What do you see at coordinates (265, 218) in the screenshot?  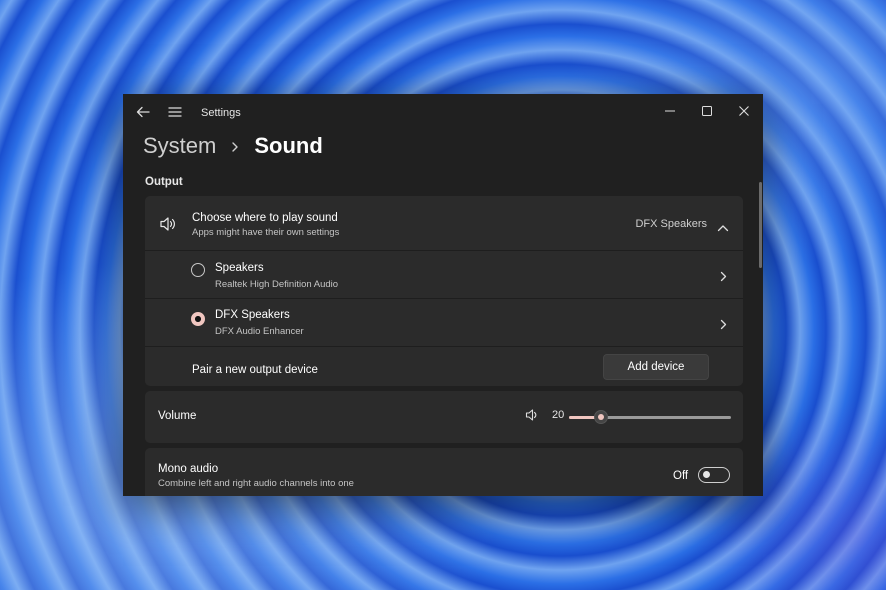 I see `choose-output-title: Choose where to play sound` at bounding box center [265, 218].